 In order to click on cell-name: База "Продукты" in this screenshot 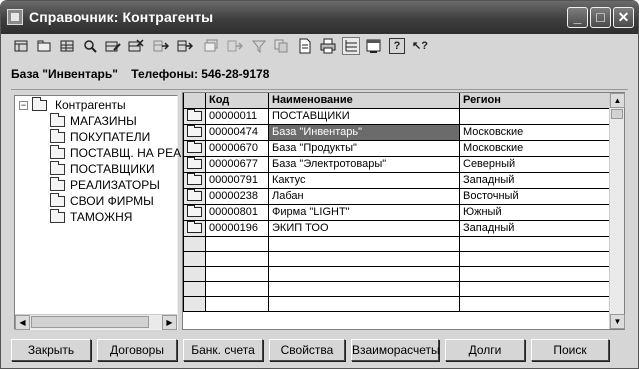, I will do `click(364, 148)`.